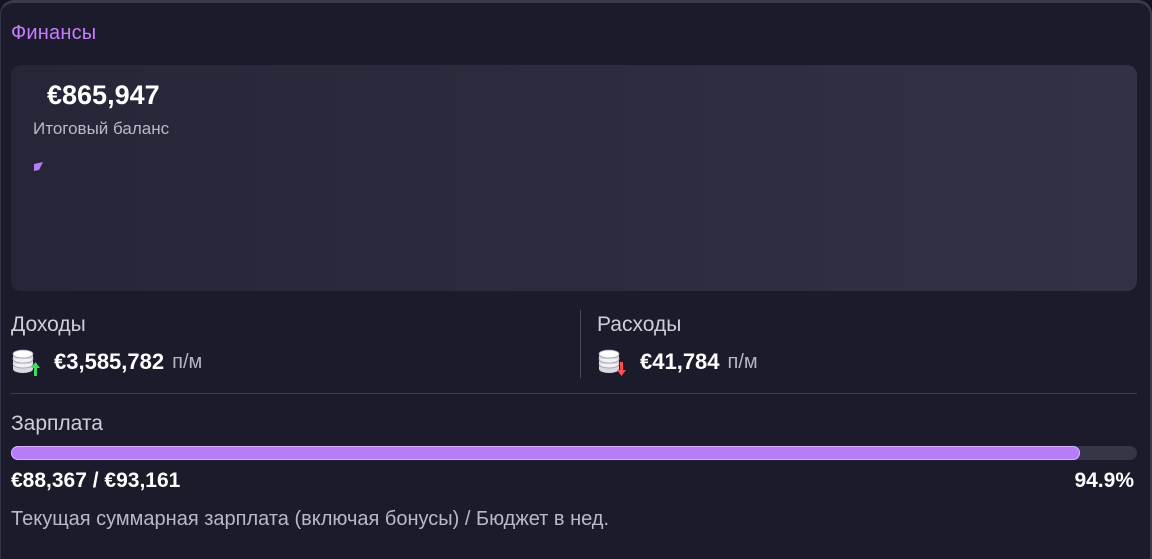 The width and height of the screenshot is (1152, 559). Describe the element at coordinates (874, 348) in the screenshot. I see `expense-stat: Расходы €41,784 п/м` at that location.